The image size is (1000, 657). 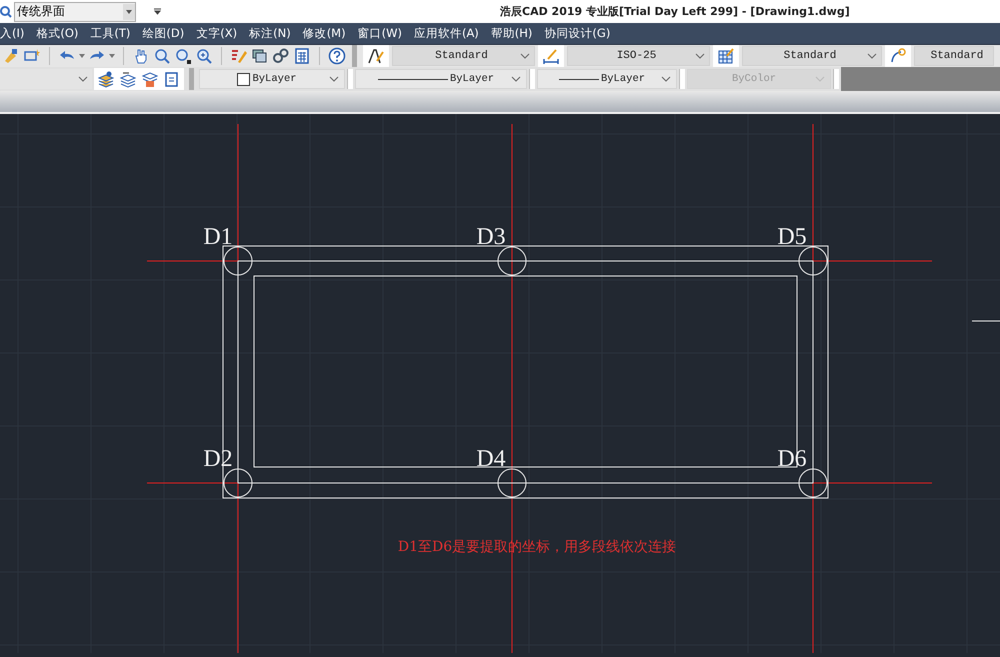 I want to click on menu-item: 标注(N), so click(x=270, y=34).